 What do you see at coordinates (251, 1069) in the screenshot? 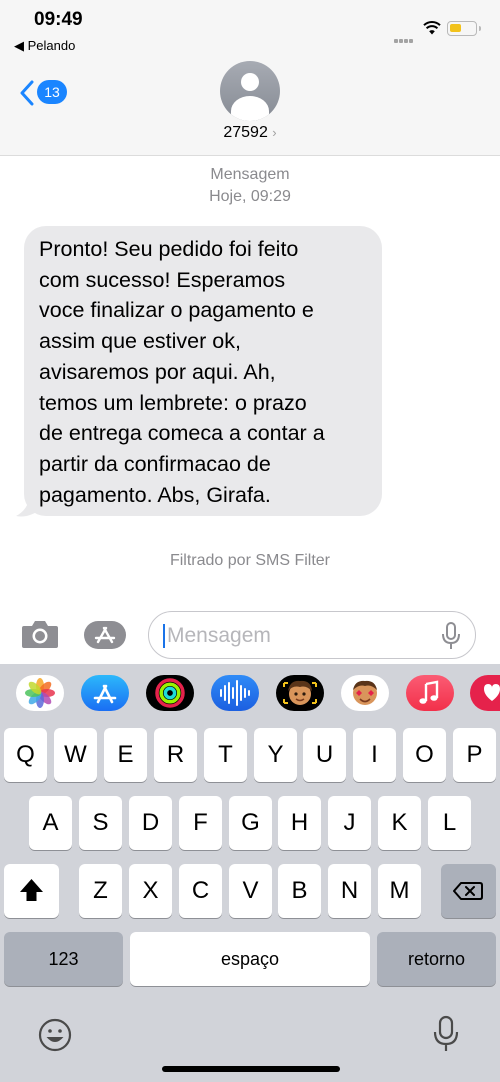
I see `home-indicator` at bounding box center [251, 1069].